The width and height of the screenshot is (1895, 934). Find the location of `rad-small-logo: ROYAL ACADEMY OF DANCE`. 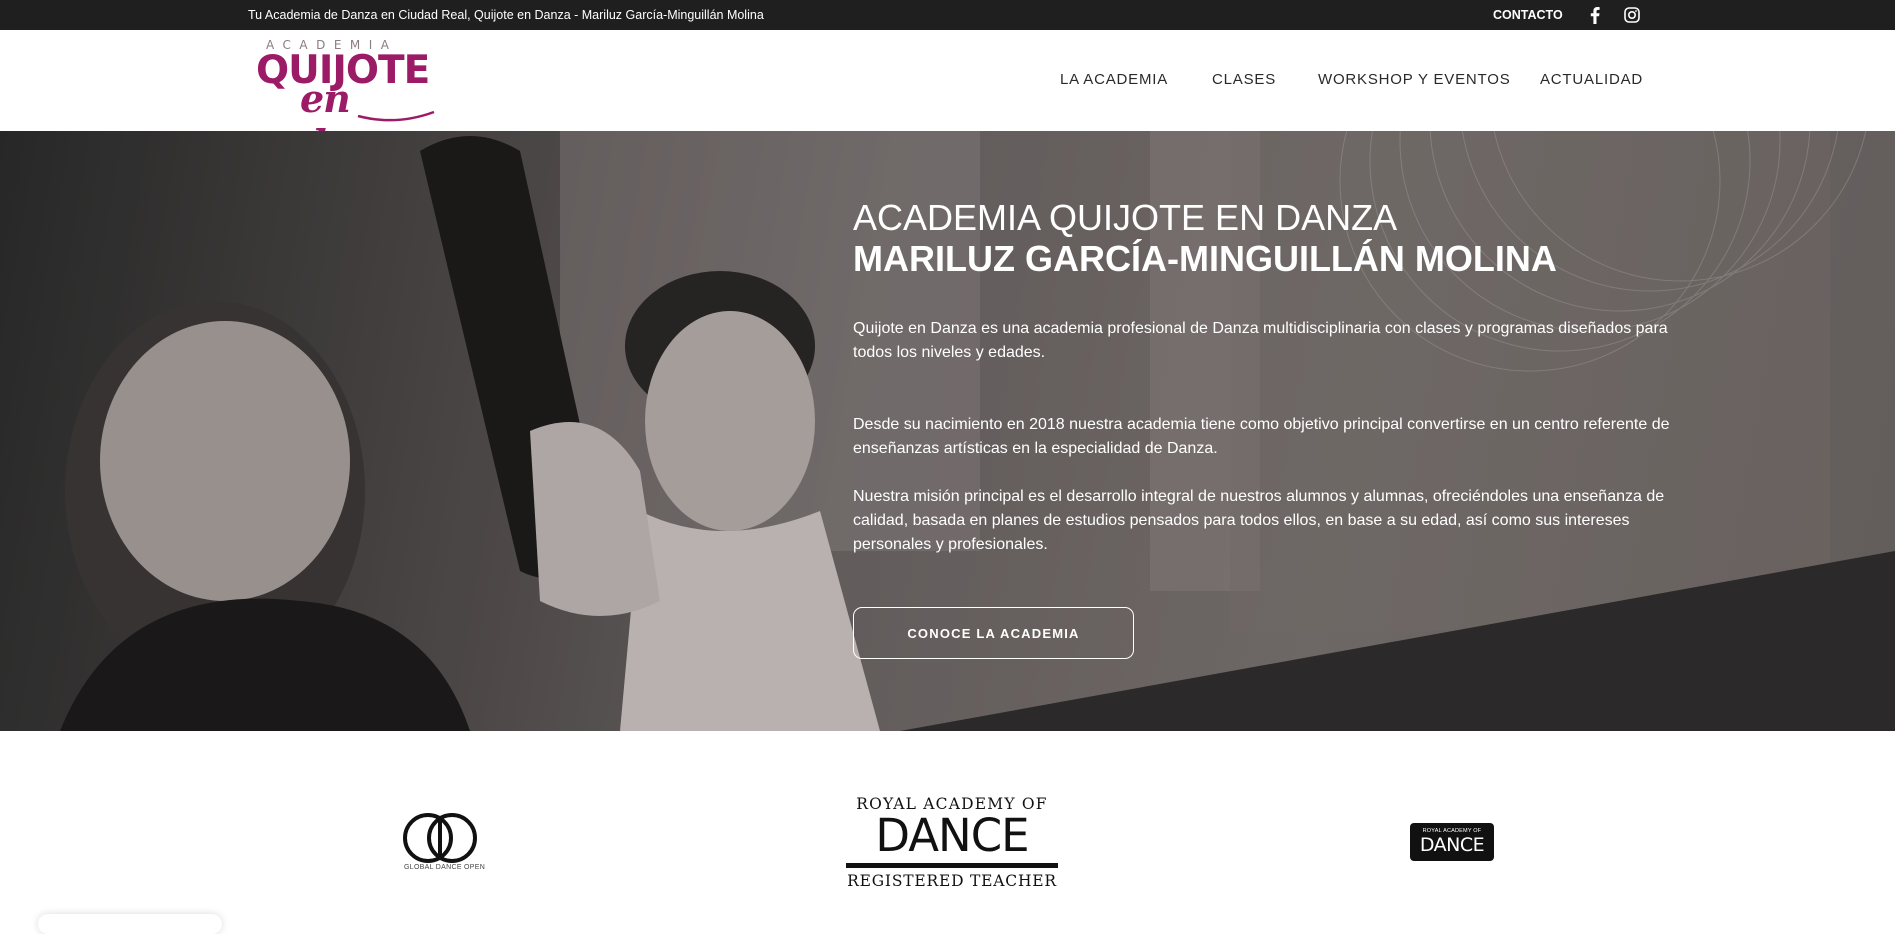

rad-small-logo: ROYAL ACADEMY OF DANCE is located at coordinates (1452, 842).